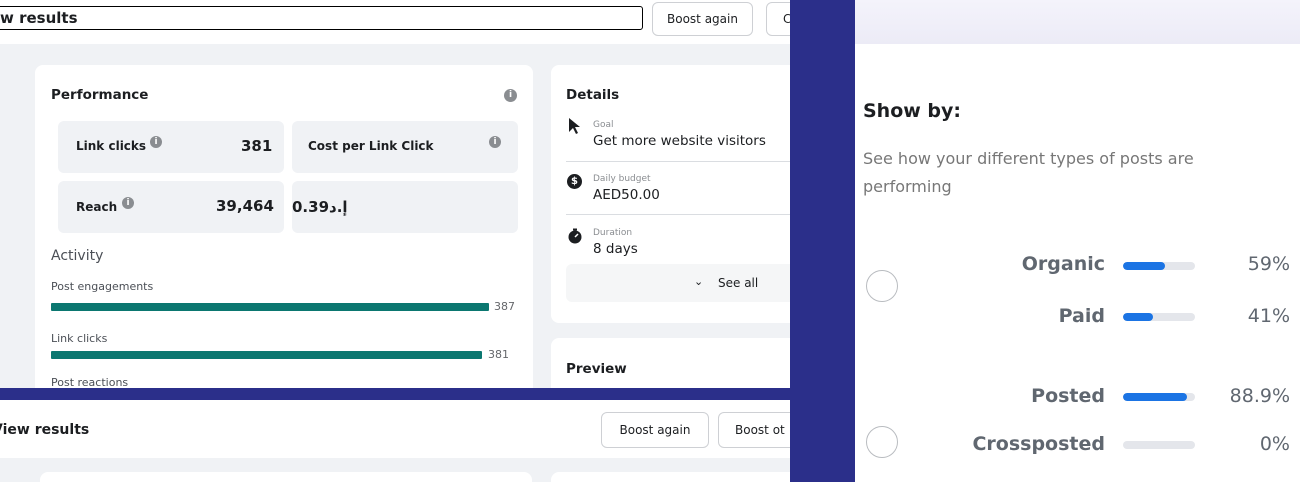  Describe the element at coordinates (596, 369) in the screenshot. I see `preview-title: Preview` at that location.